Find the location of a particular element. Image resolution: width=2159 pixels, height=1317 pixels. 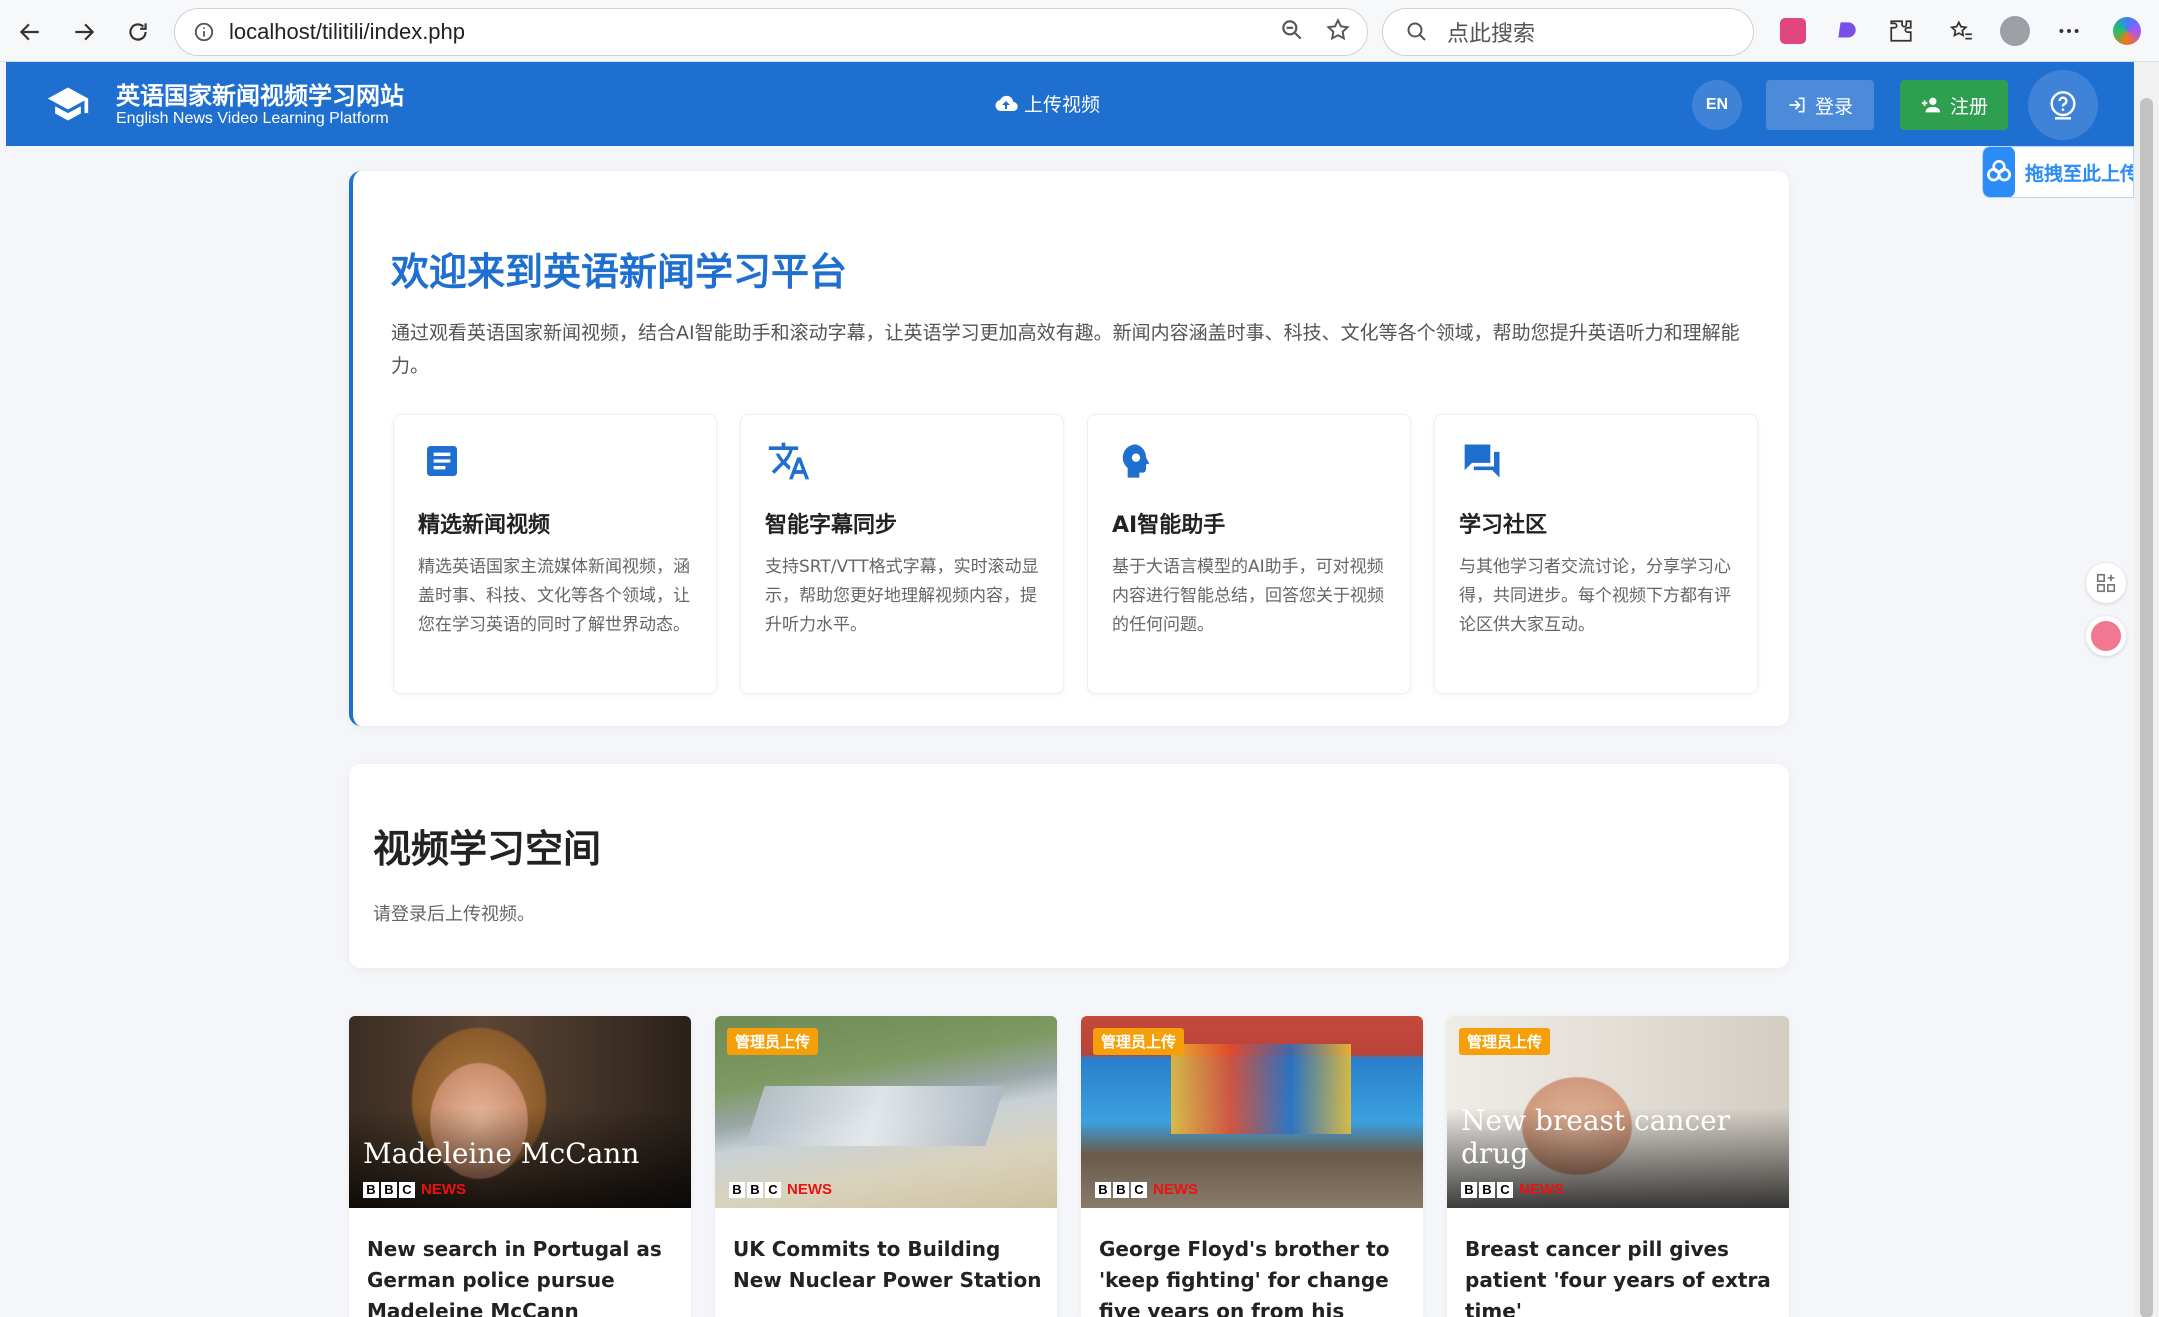

video-space-card: 视频学习空间 请登录后上传视频。 is located at coordinates (1069, 866).